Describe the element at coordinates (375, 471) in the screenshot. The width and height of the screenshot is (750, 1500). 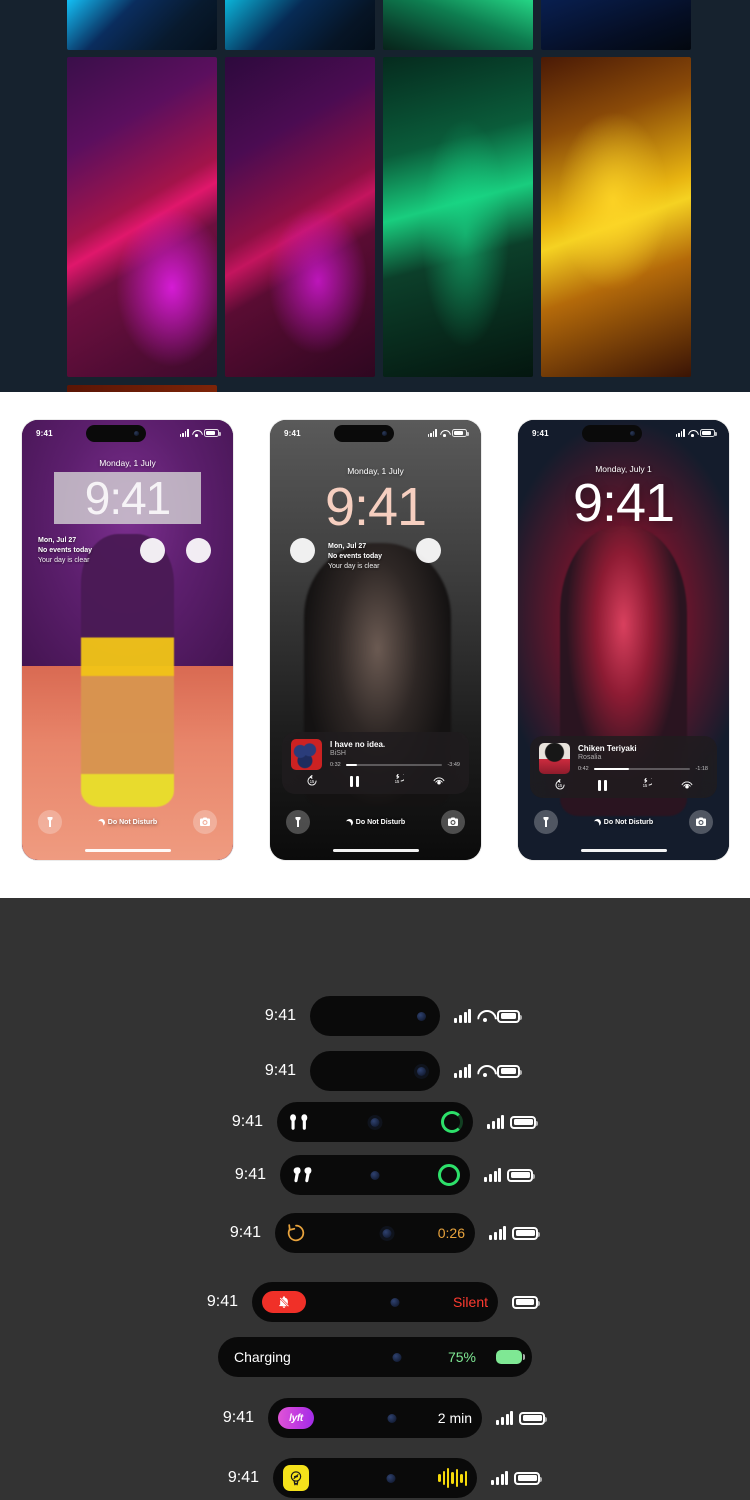
I see `lockscreen-date: Monday, 1 July` at that location.